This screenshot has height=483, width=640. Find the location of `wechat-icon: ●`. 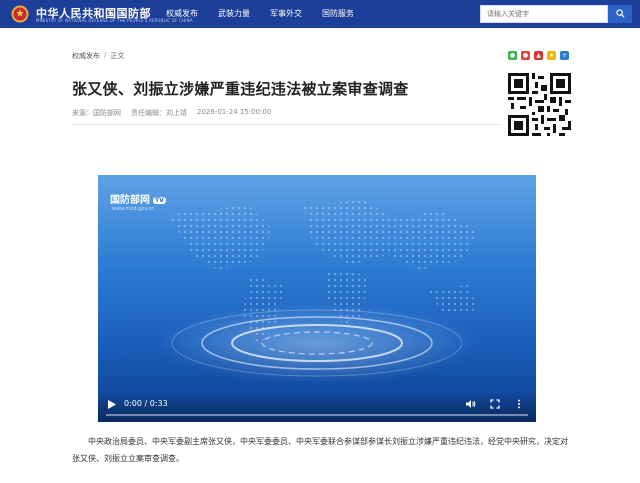

wechat-icon: ● is located at coordinates (512, 55).